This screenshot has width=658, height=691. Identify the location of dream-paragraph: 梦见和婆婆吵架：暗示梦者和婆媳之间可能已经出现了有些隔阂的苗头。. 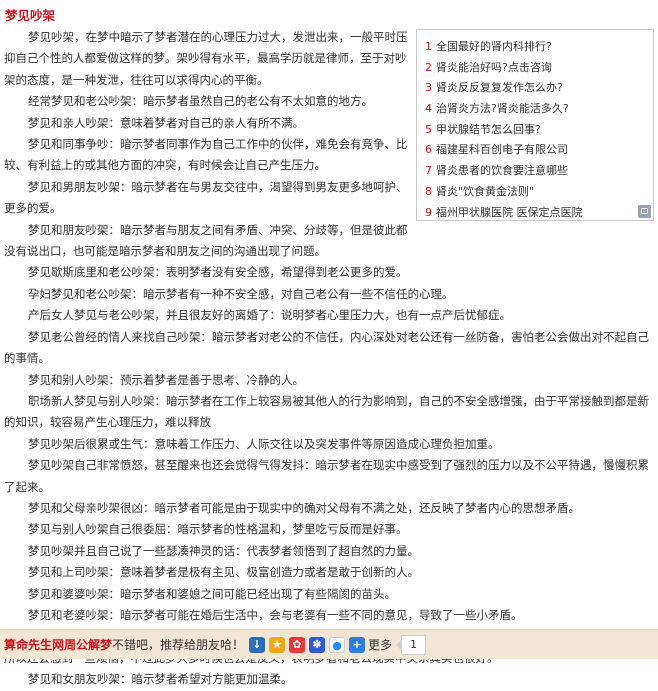
(212, 593).